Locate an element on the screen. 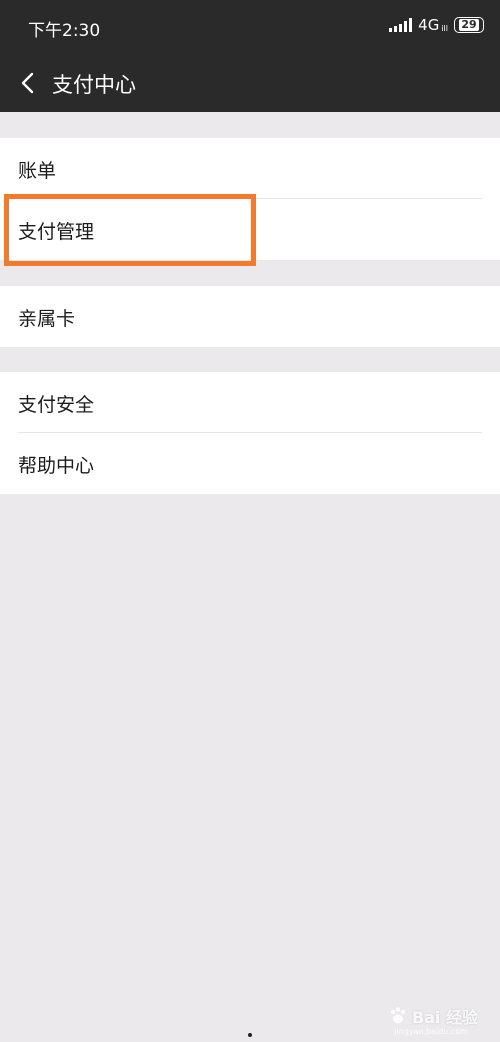 The image size is (500, 1042). menu-item-bill: 账单 is located at coordinates (250, 168).